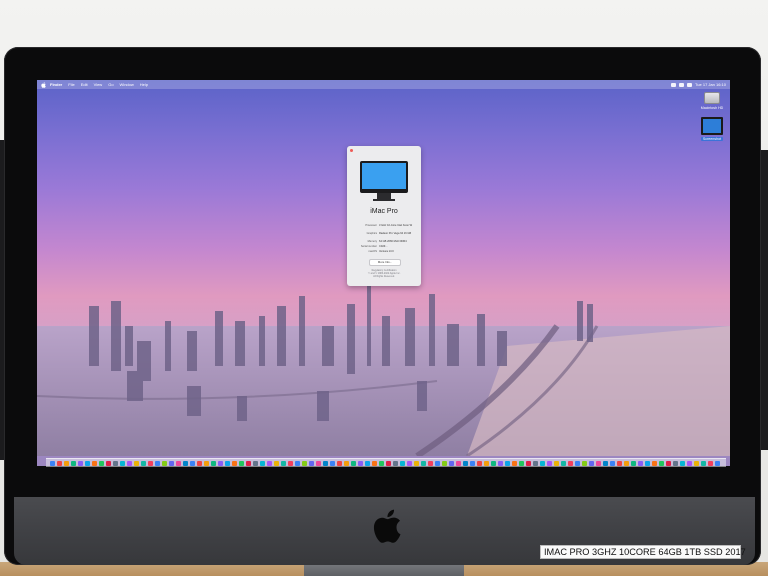 This screenshot has width=768, height=576. I want to click on menu-go: Go, so click(110, 84).